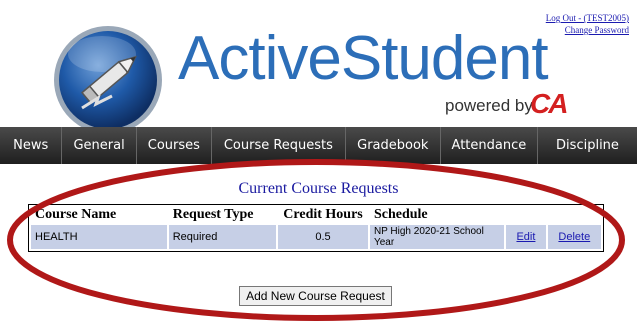 The width and height of the screenshot is (637, 329). I want to click on column-header-credit-hours: Credit Hours, so click(323, 214).